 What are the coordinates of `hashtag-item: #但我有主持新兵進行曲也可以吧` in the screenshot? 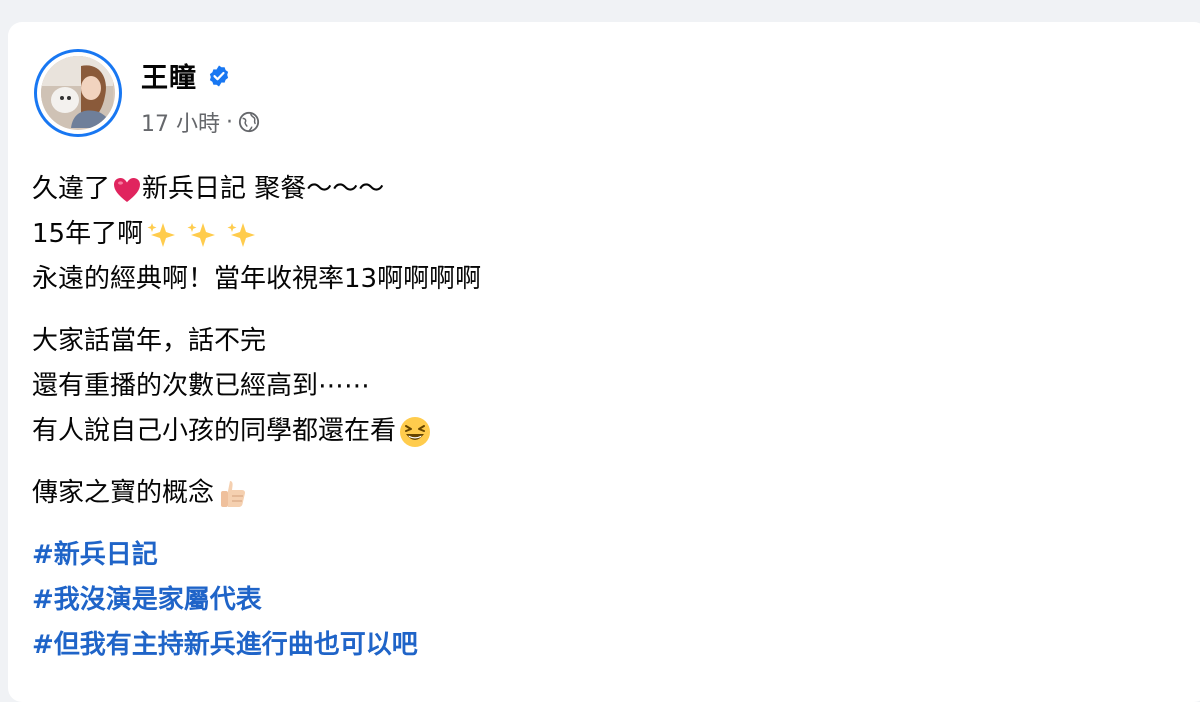 It's located at (600, 645).